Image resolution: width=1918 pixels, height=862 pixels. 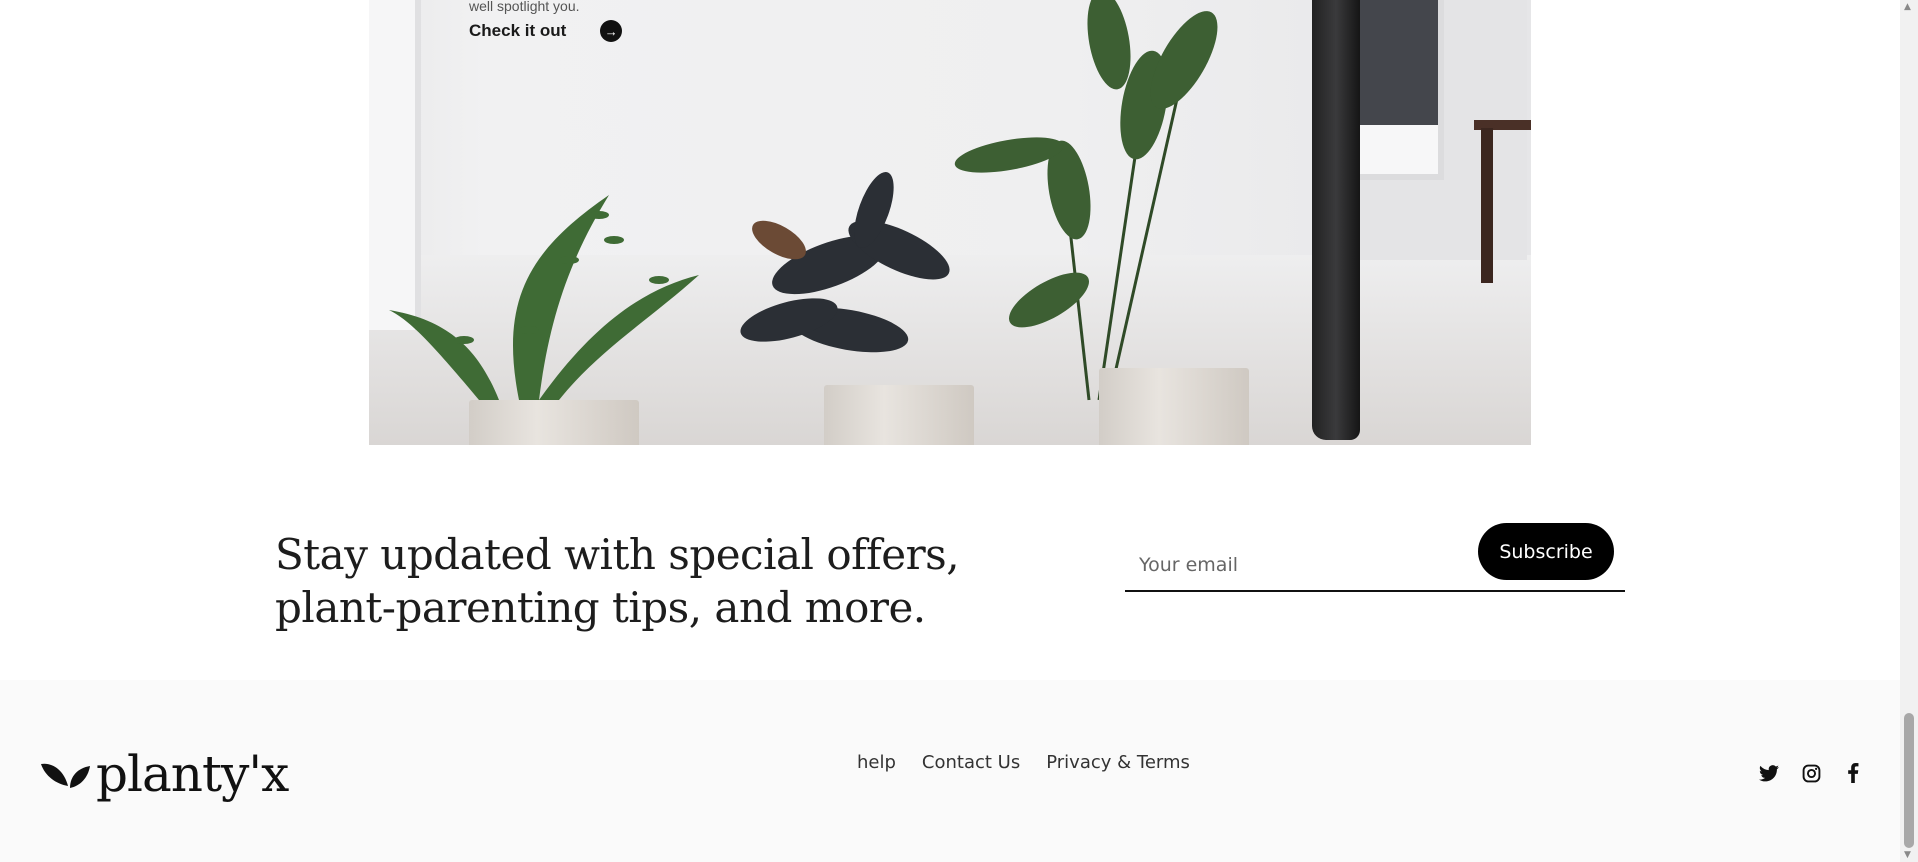 I want to click on scroll-up-icon: ▲, so click(x=1907, y=7).